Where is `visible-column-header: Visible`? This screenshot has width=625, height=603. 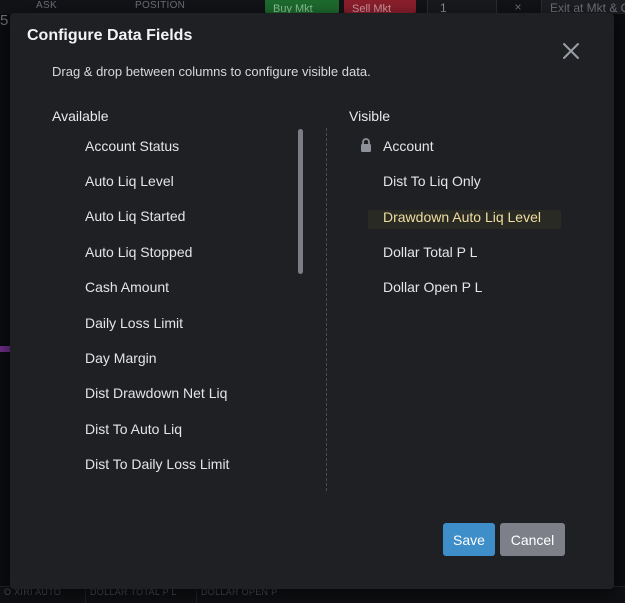 visible-column-header: Visible is located at coordinates (369, 116).